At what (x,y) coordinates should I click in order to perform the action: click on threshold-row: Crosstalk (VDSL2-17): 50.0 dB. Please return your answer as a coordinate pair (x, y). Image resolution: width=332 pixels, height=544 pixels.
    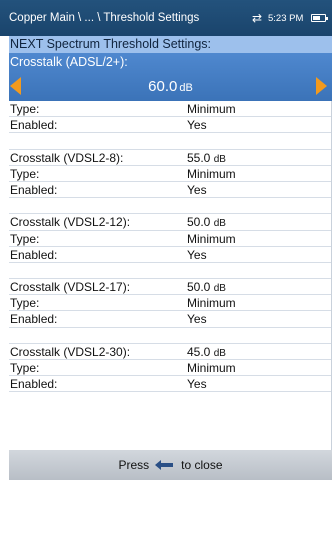
    Looking at the image, I should click on (170, 287).